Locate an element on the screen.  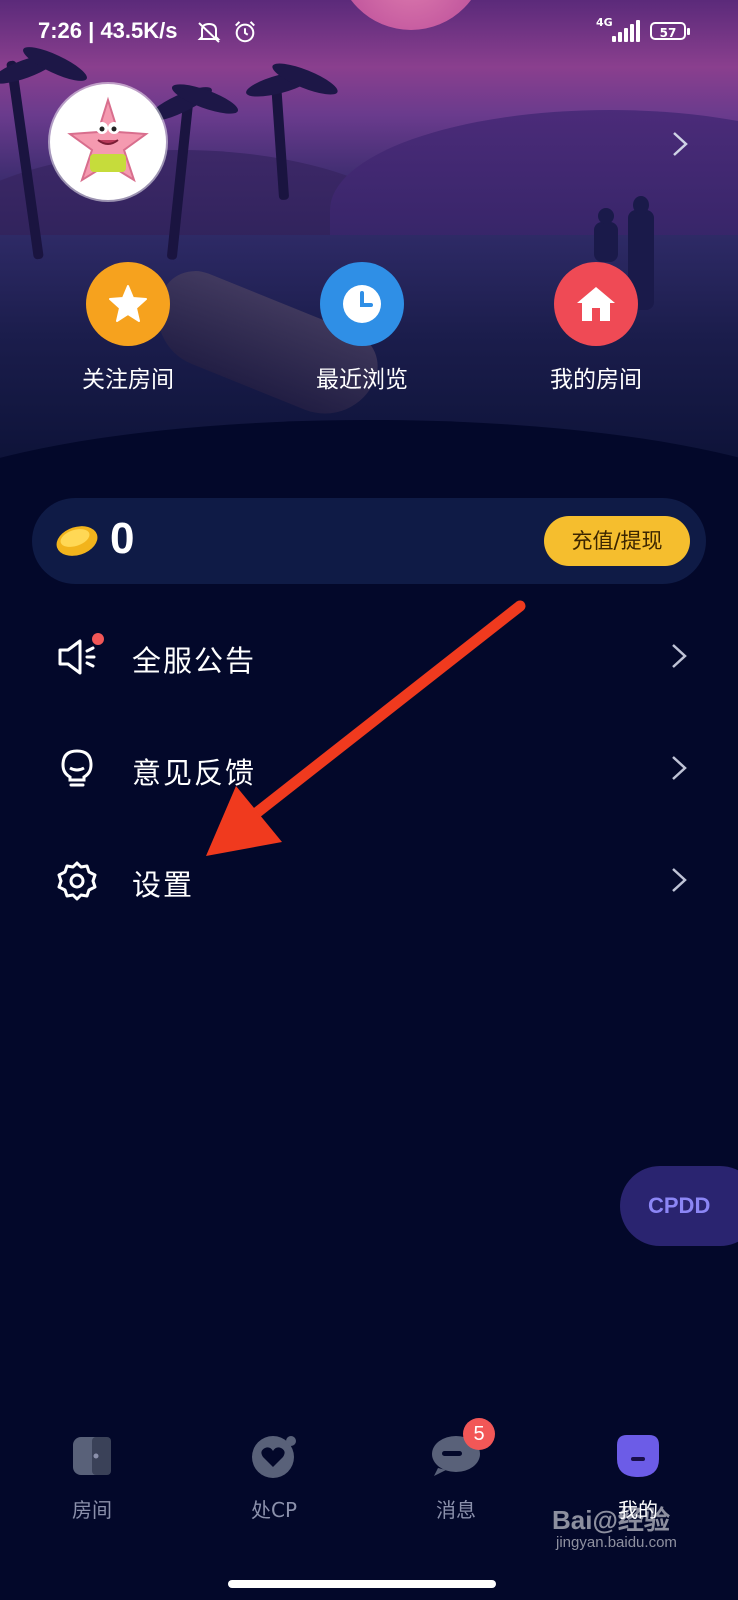
network-type: 4G is located at coordinates (604, 22).